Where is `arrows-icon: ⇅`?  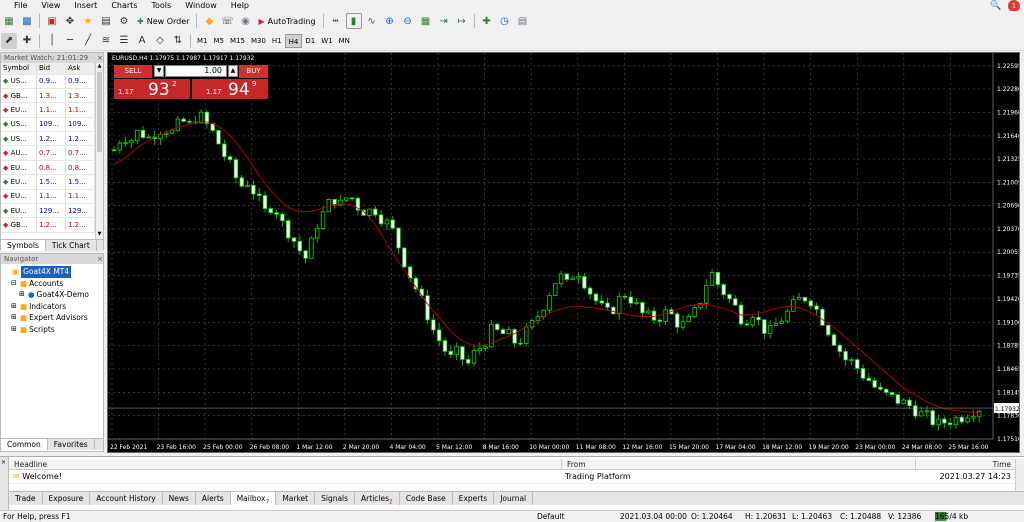
arrows-icon: ⇅ is located at coordinates (178, 41).